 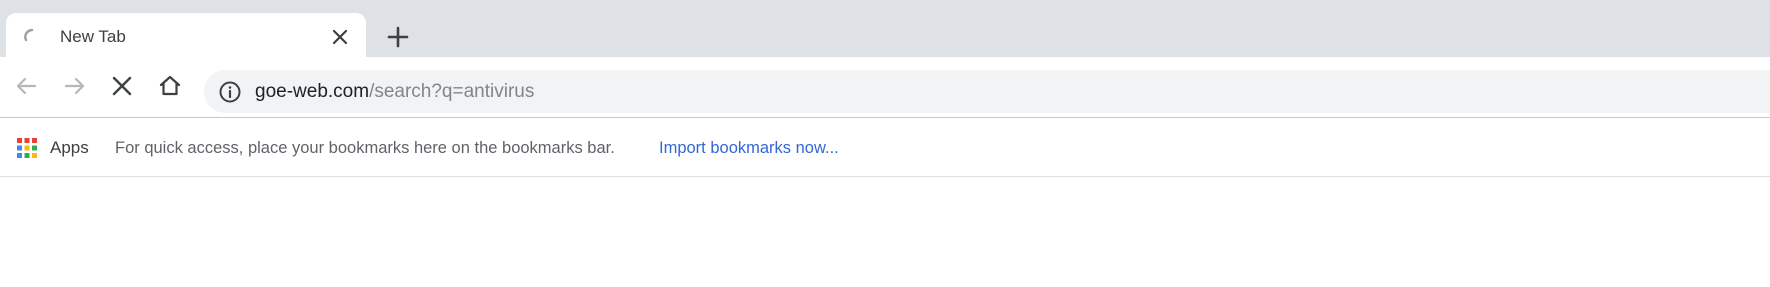 I want to click on arrow-right-icon, so click(x=75, y=86).